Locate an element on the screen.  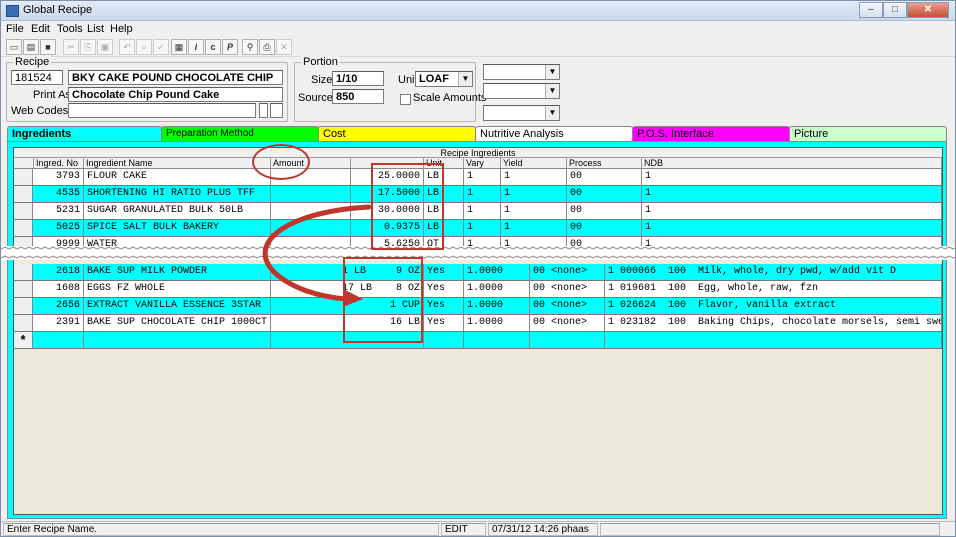
ingred-no-cell: 5025 is located at coordinates (59, 228).